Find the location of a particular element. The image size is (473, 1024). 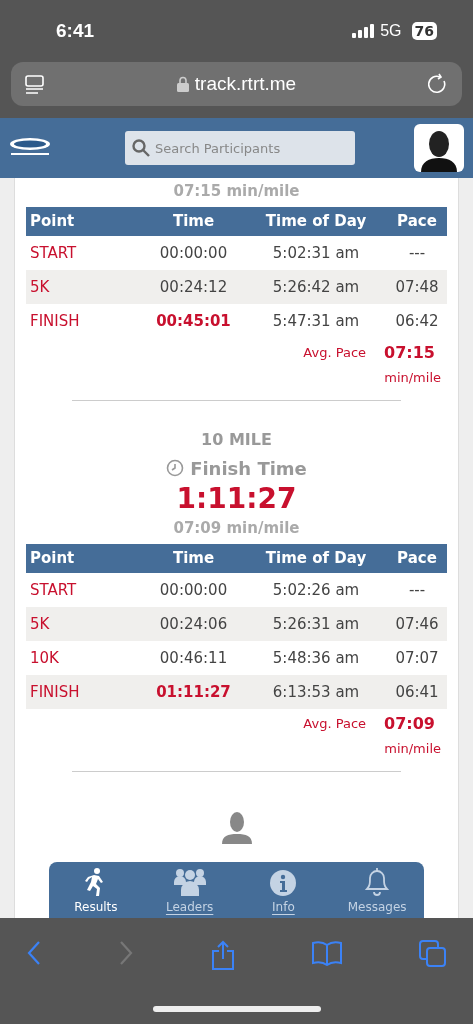

time-cell-text: 00:46:11 is located at coordinates (193, 658).